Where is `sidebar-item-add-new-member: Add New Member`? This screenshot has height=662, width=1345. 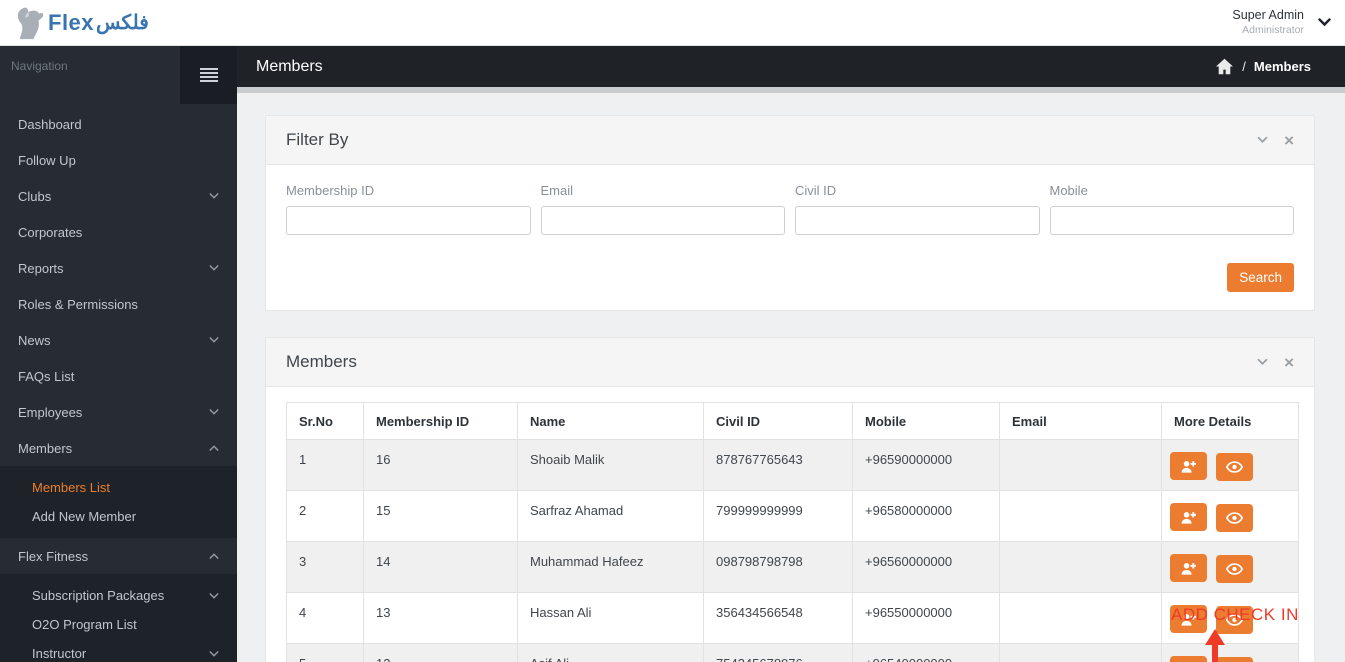 sidebar-item-add-new-member: Add New Member is located at coordinates (118, 516).